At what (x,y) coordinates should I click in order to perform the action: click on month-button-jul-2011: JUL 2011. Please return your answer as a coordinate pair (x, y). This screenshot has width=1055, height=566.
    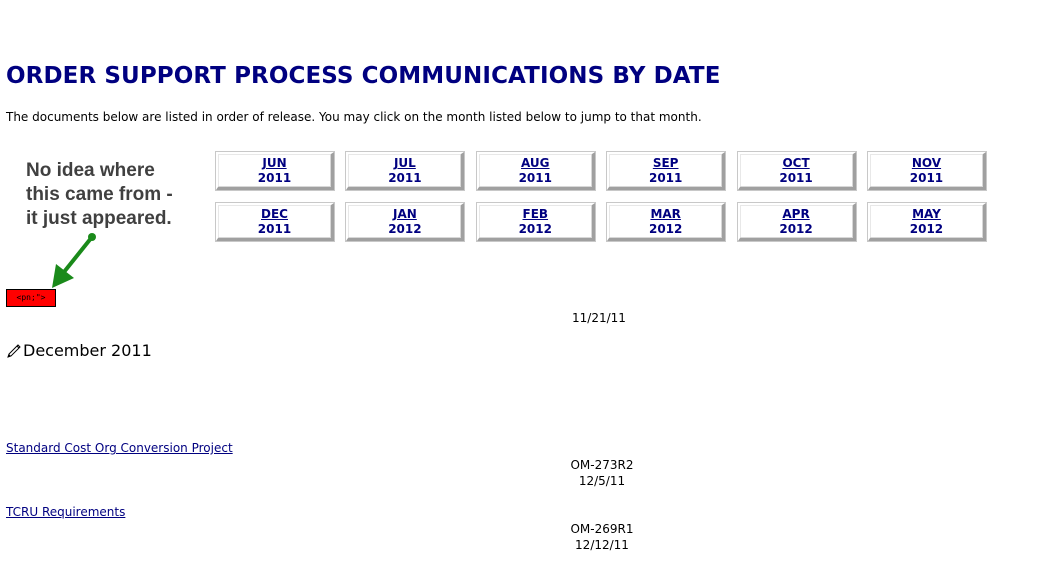
    Looking at the image, I should click on (405, 171).